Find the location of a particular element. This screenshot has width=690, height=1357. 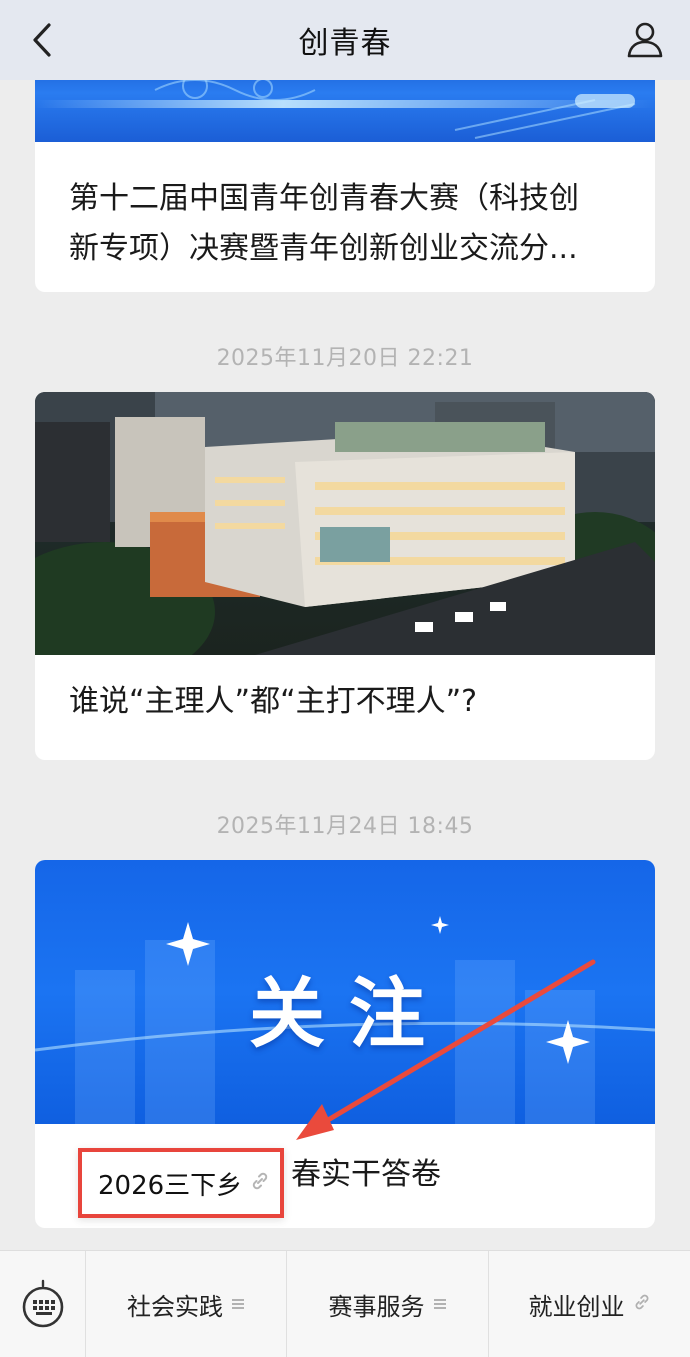

bottom-menu-bar: 社会实践 赛事服务 就业创业 is located at coordinates (345, 1303).